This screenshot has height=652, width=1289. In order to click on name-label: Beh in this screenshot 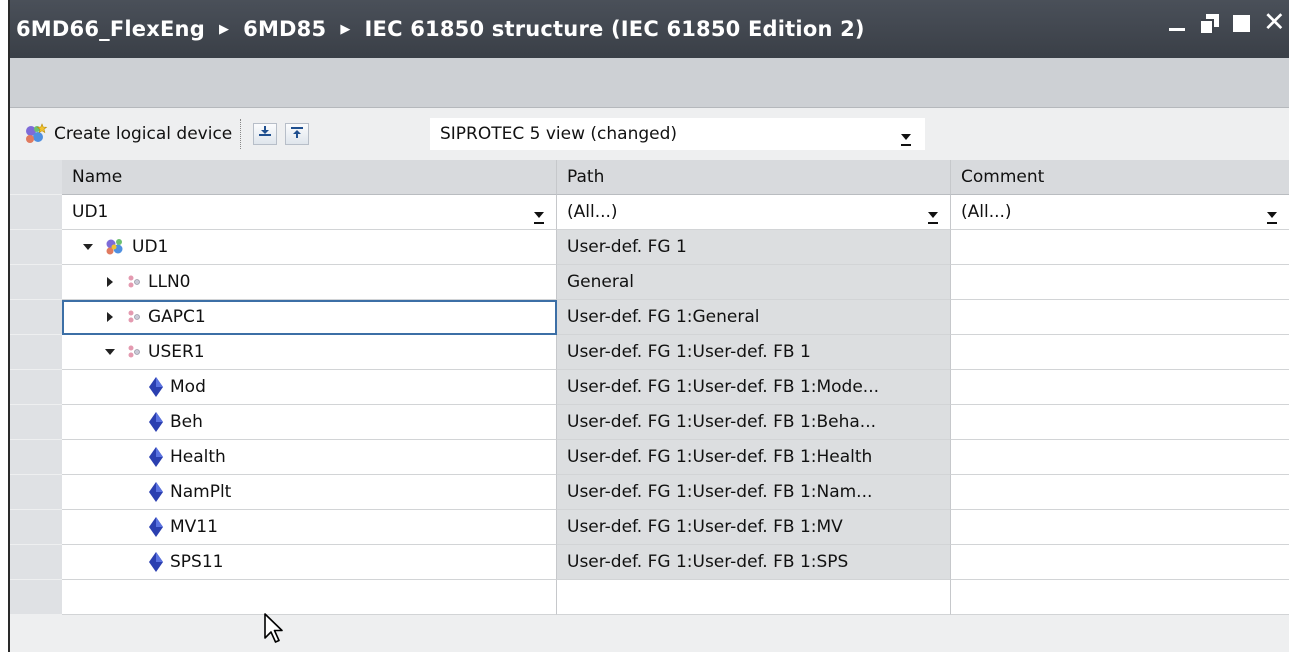, I will do `click(186, 422)`.